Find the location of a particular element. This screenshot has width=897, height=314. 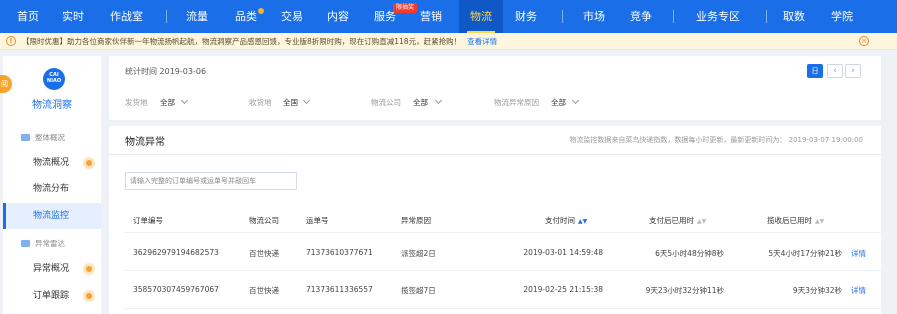

sidebar-item-label: 异常概况 is located at coordinates (51, 269).